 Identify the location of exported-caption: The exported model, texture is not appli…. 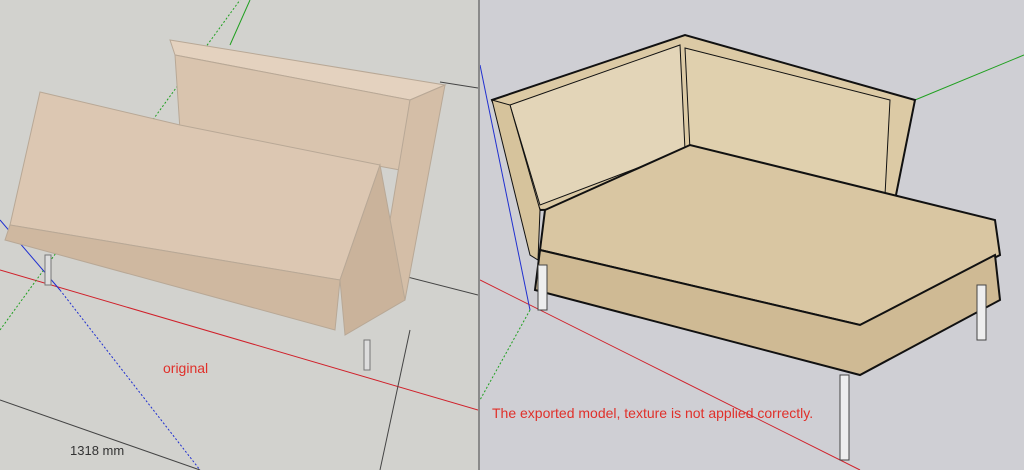
(653, 413).